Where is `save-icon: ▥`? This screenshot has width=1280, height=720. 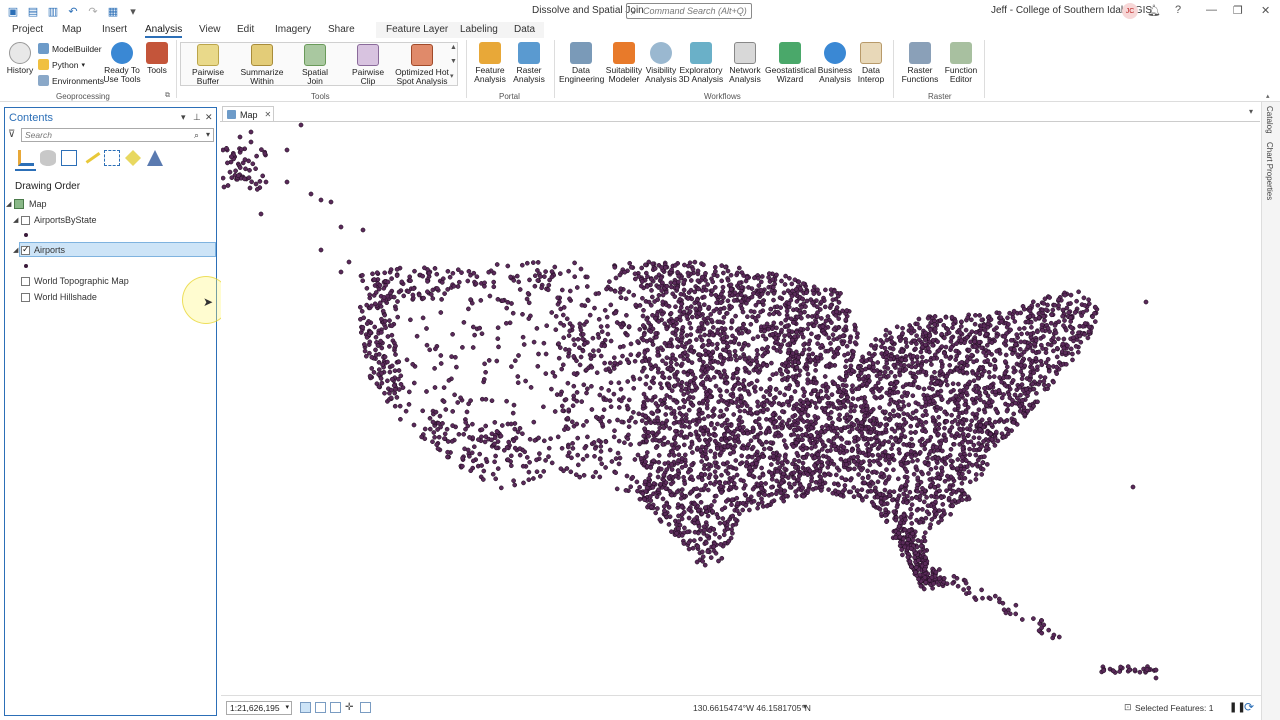 save-icon: ▥ is located at coordinates (53, 11).